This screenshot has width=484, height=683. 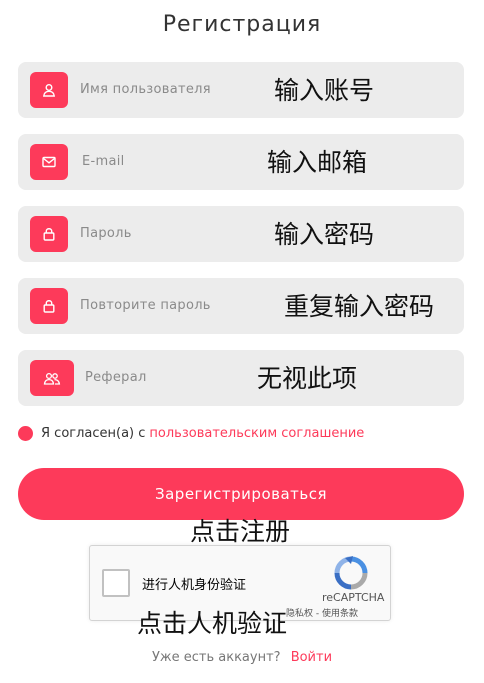 What do you see at coordinates (351, 573) in the screenshot?
I see `recaptcha-logo-icon` at bounding box center [351, 573].